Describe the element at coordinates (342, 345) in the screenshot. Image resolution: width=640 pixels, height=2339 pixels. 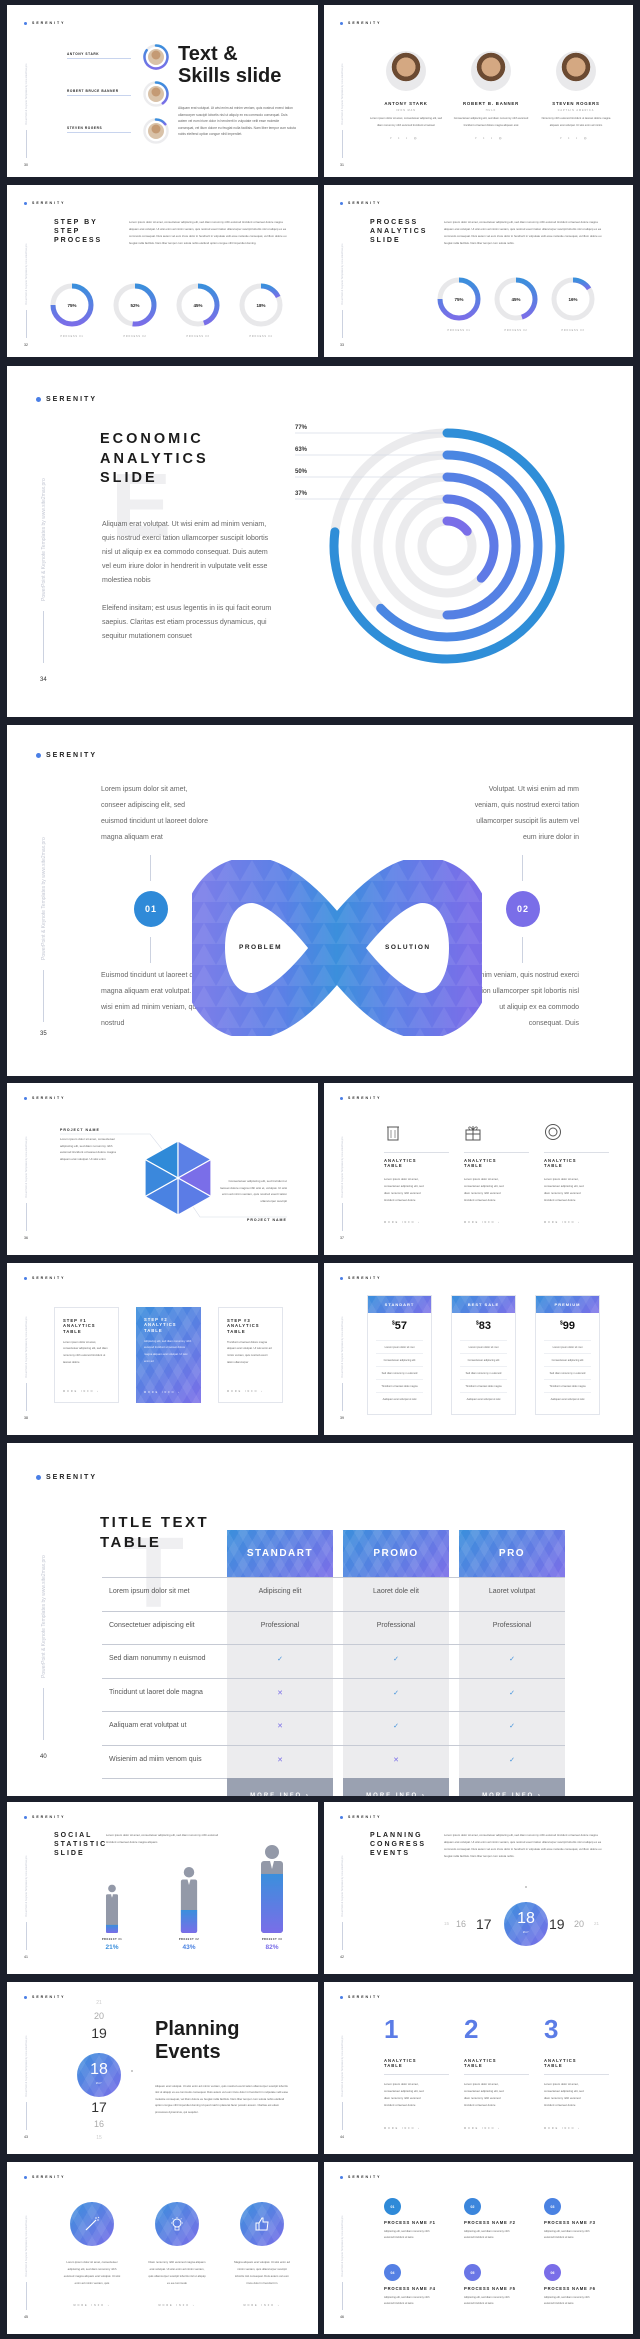
I see `page-number: 33` at that location.